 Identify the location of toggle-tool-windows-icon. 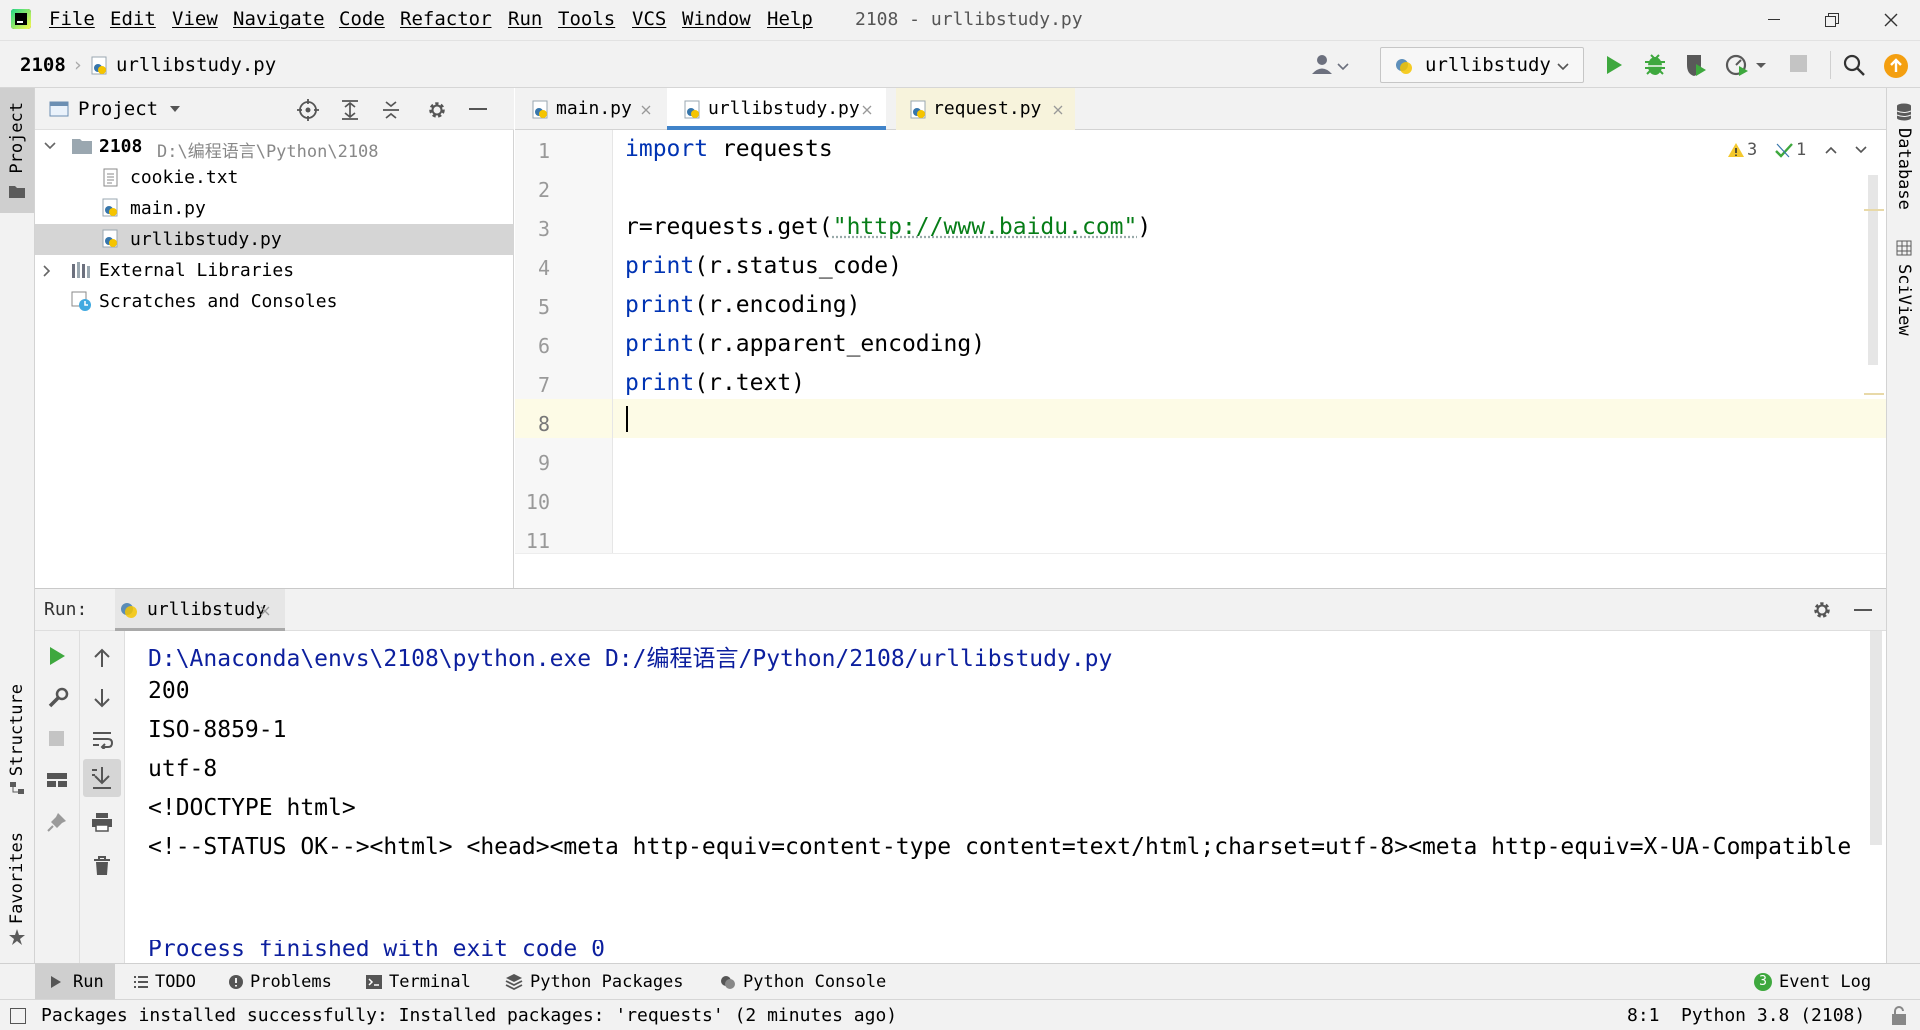
(18, 1016).